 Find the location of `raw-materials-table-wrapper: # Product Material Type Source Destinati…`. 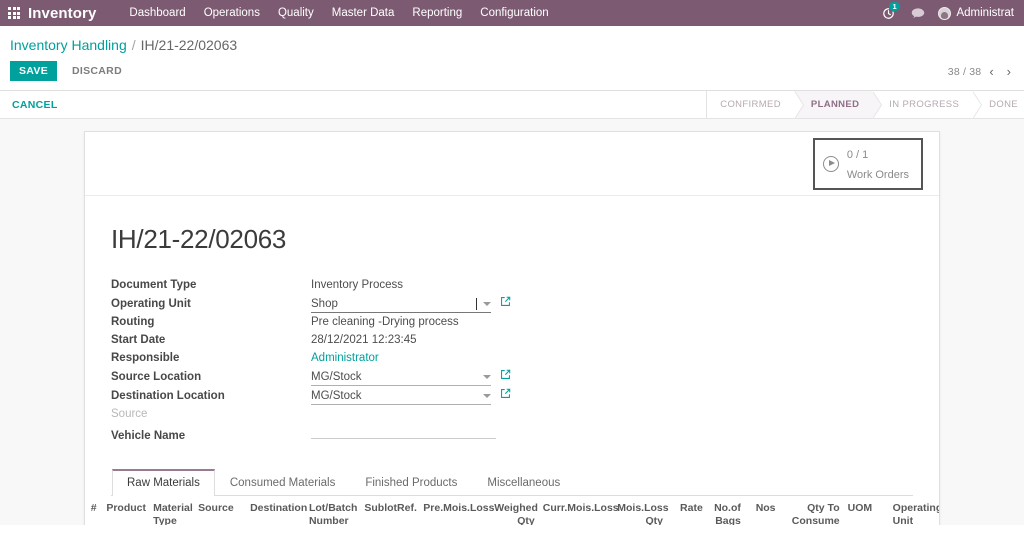

raw-materials-table-wrapper: # Product Material Type Source Destinati… is located at coordinates (512, 510).